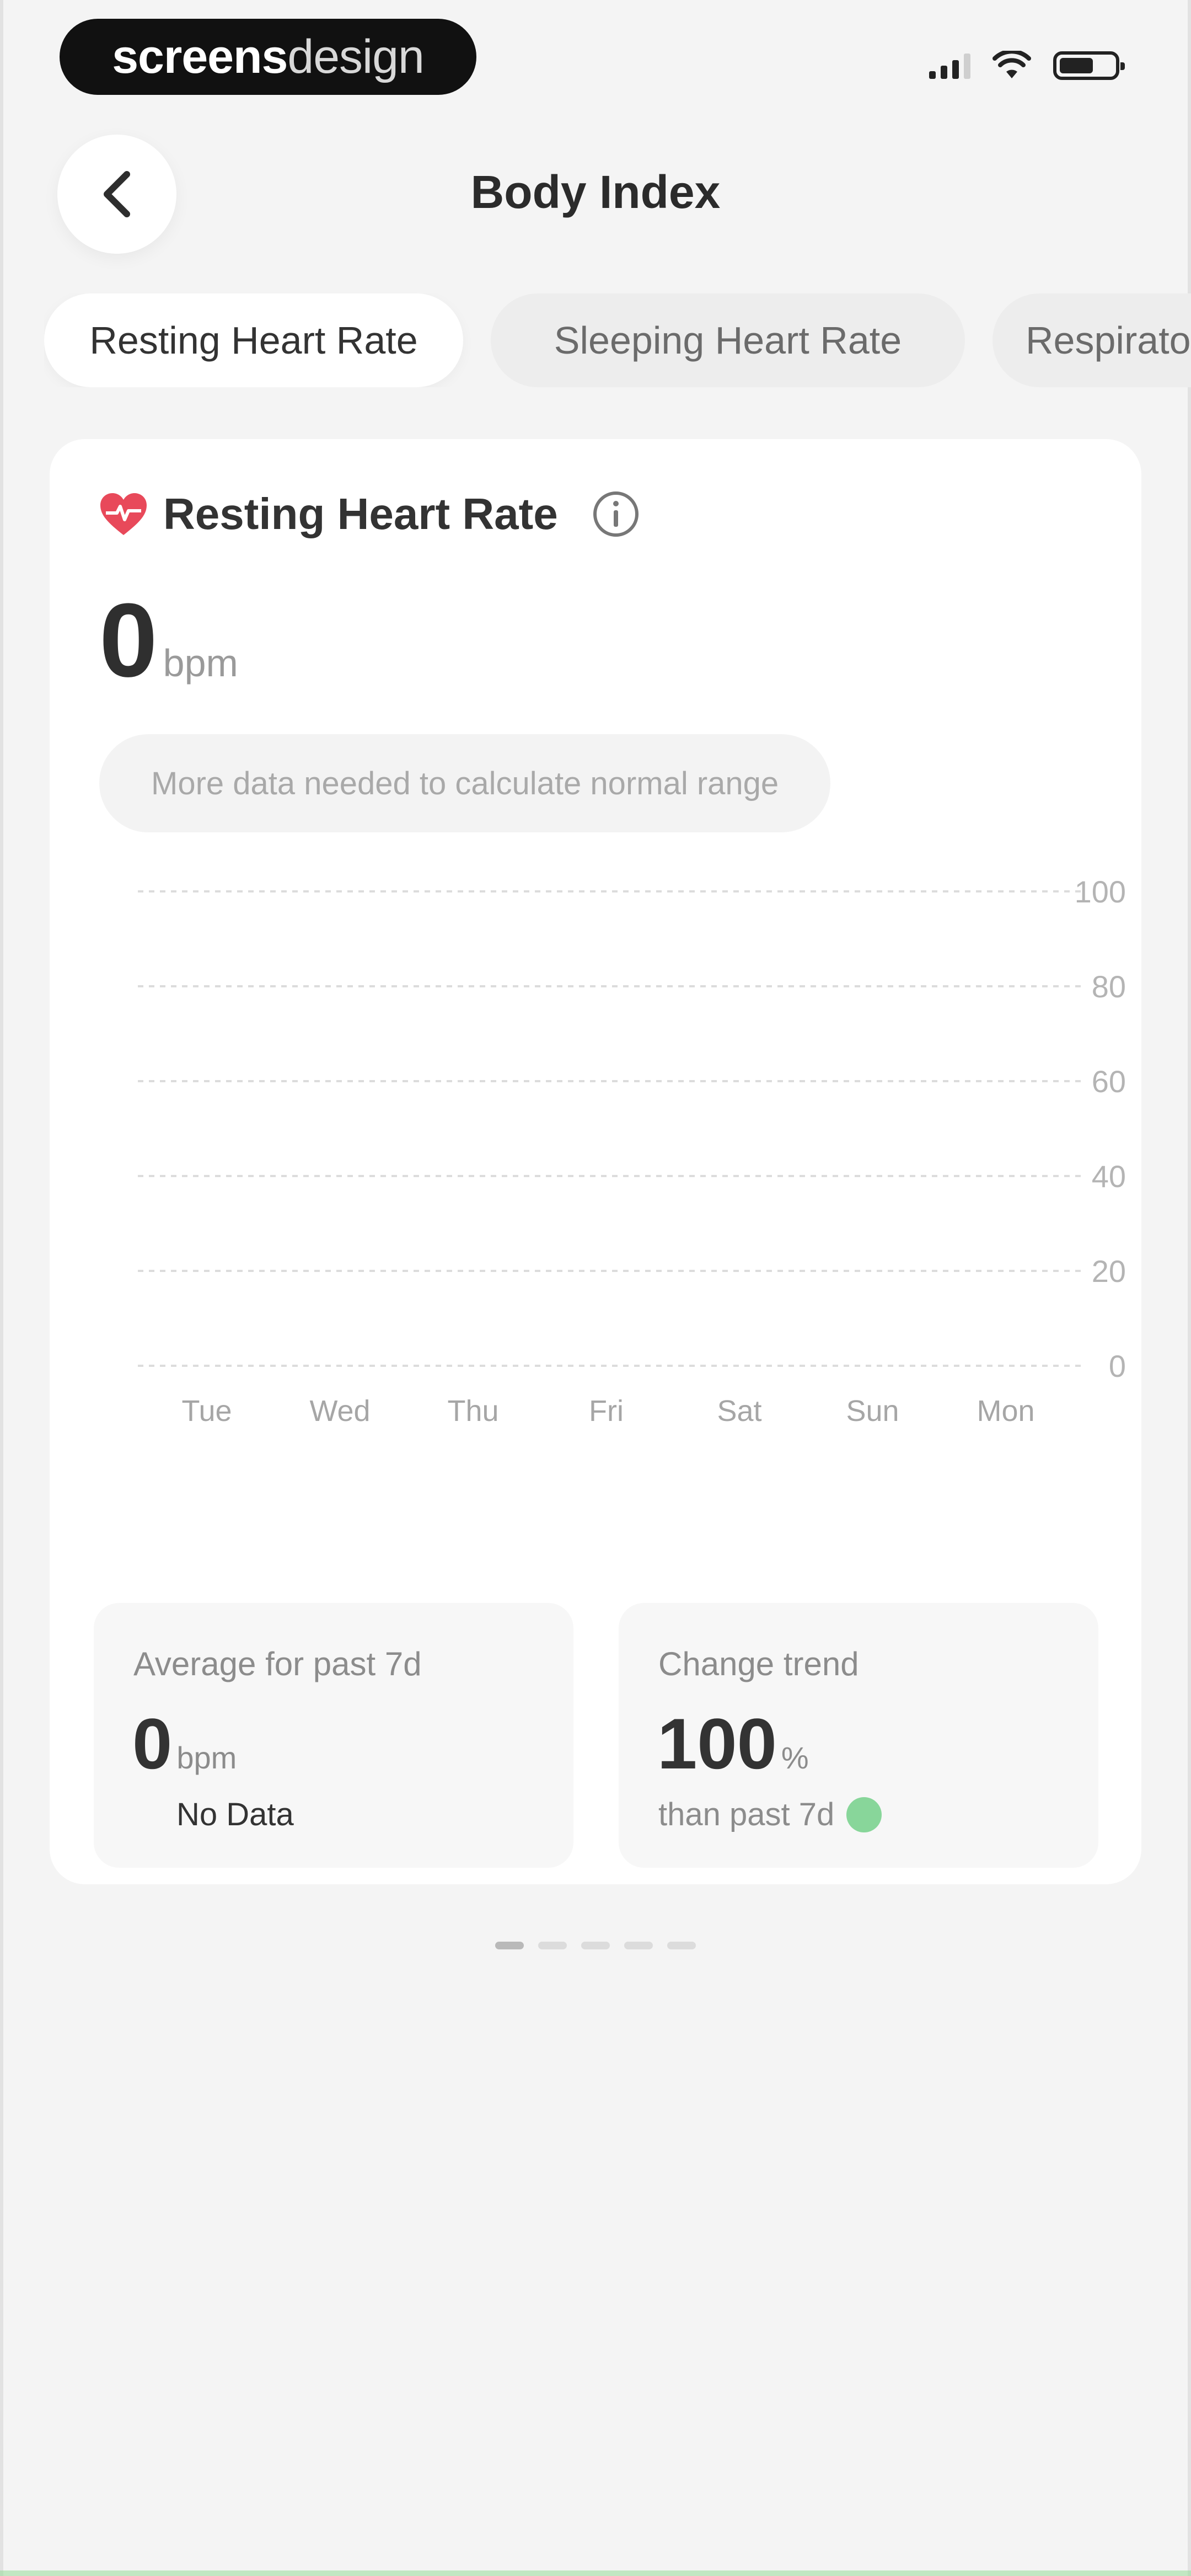 This screenshot has width=1191, height=2576. Describe the element at coordinates (1012, 64) in the screenshot. I see `wifi-icon` at that location.